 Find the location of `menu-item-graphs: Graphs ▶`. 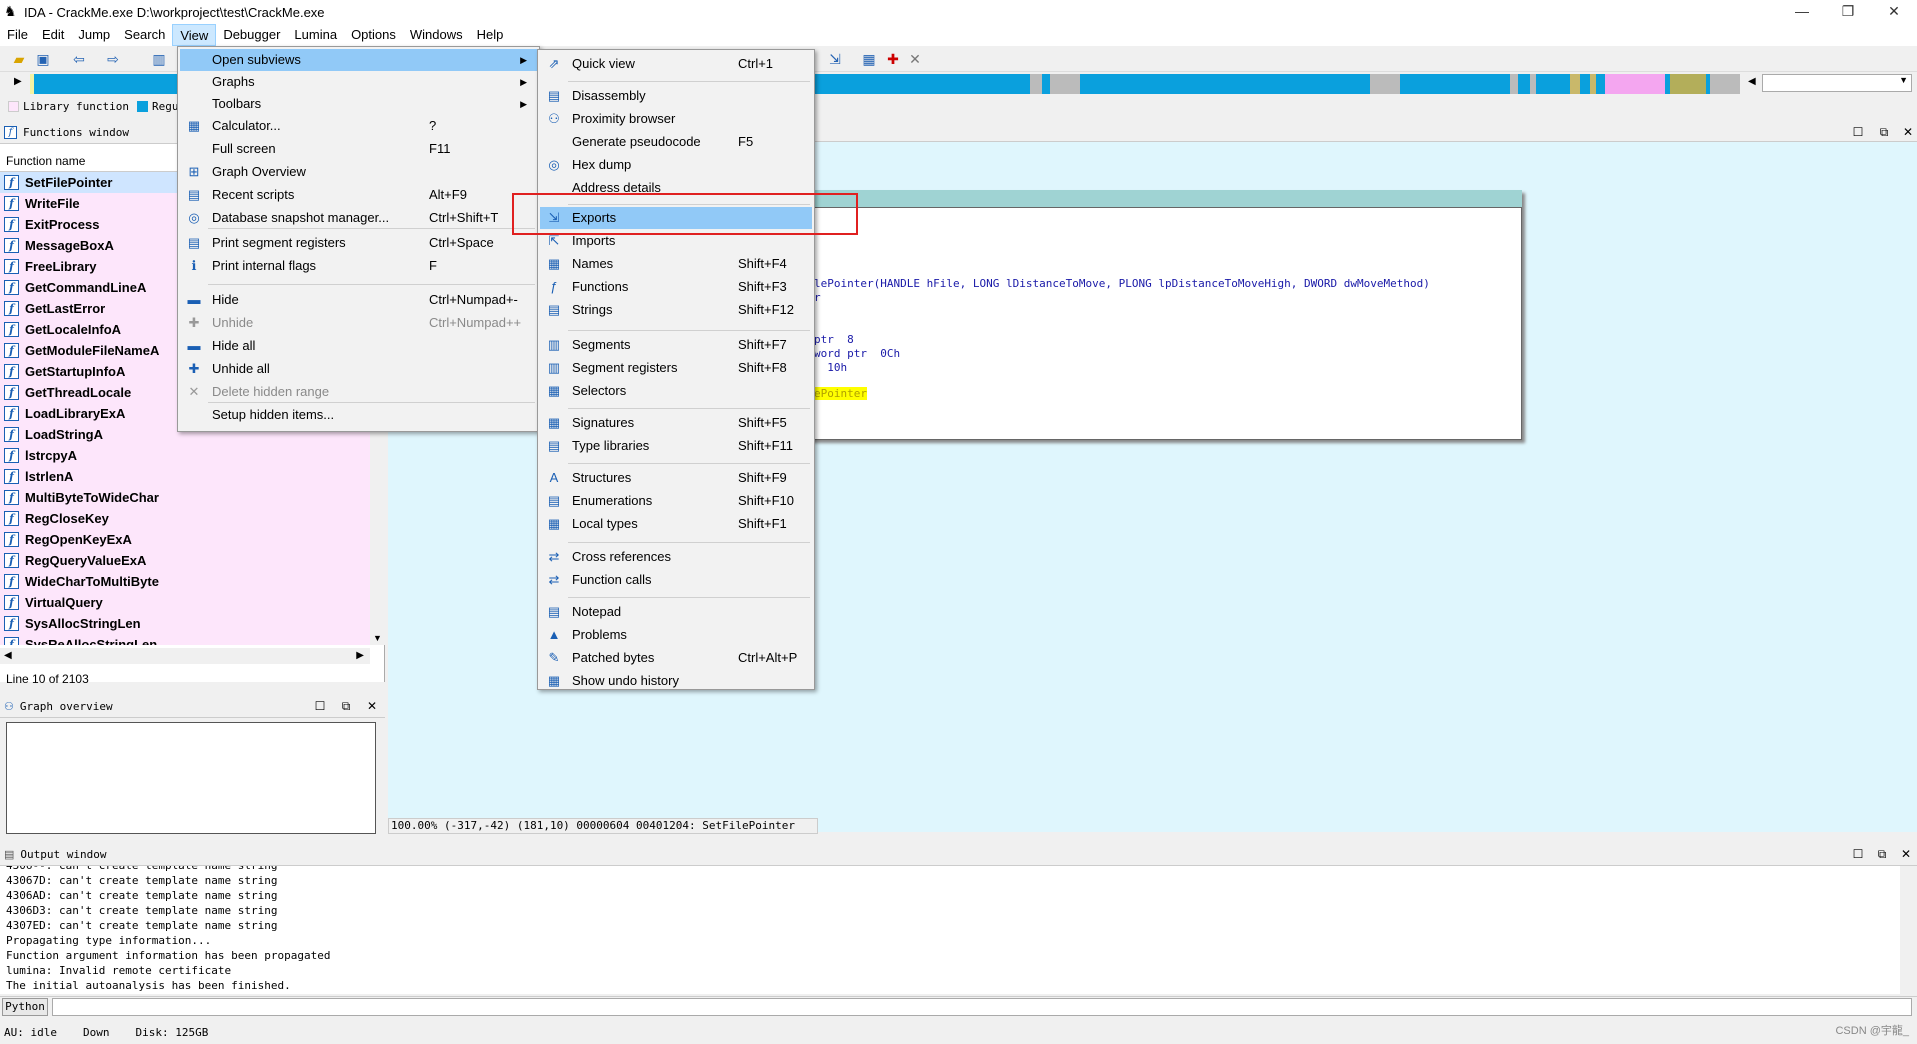

menu-item-graphs: Graphs ▶ is located at coordinates (358, 82).